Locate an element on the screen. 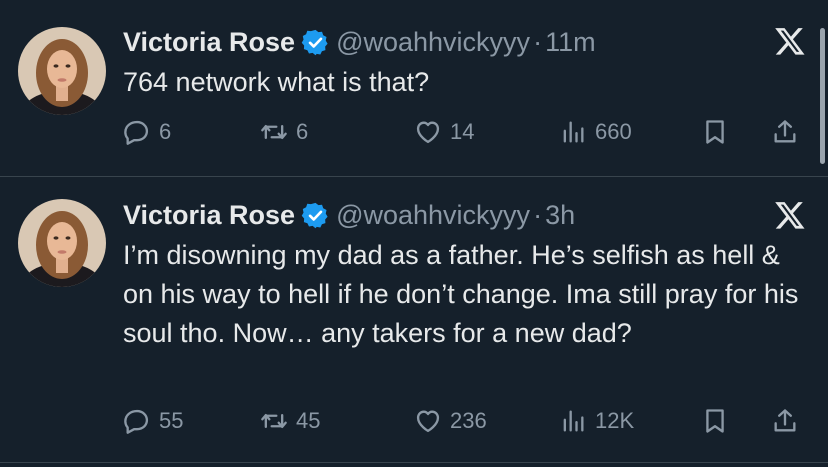  views-button: 12K is located at coordinates (596, 421).